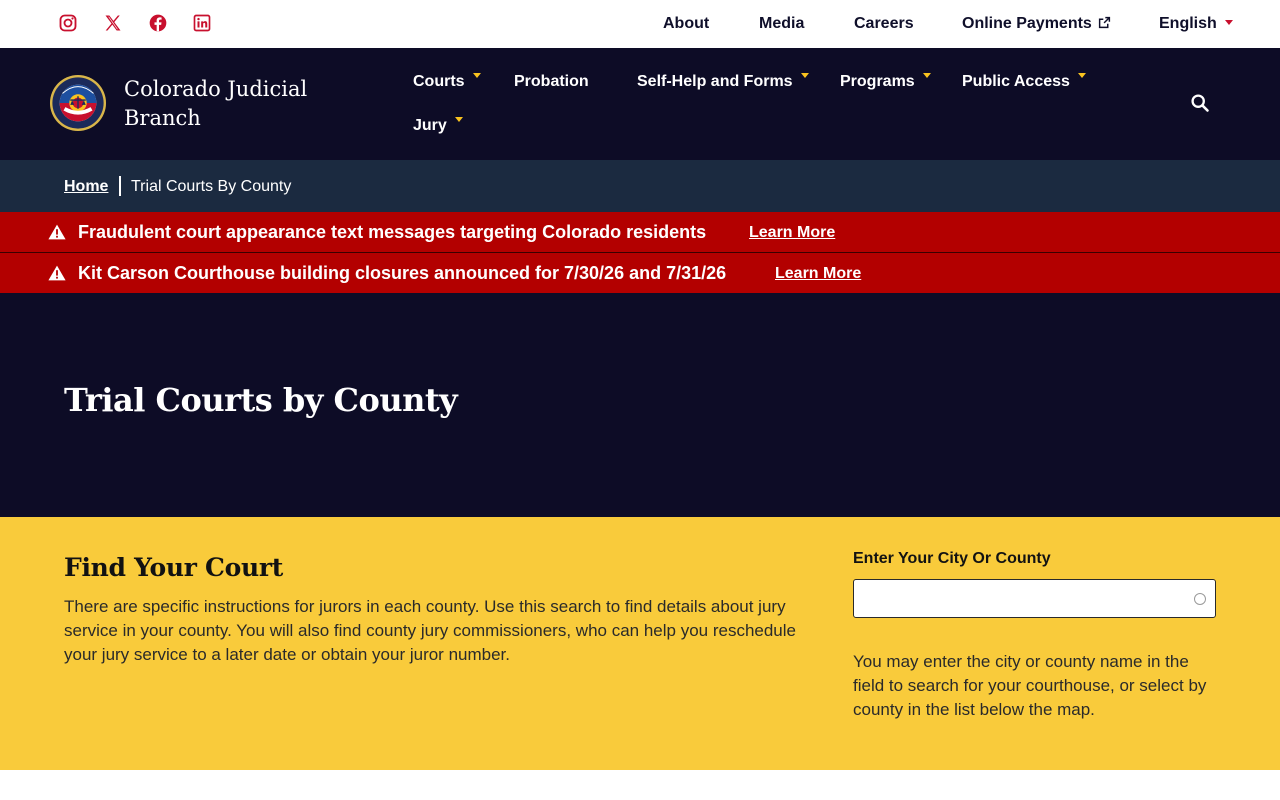 The width and height of the screenshot is (1280, 800). What do you see at coordinates (1104, 22) in the screenshot?
I see `external-link-icon` at bounding box center [1104, 22].